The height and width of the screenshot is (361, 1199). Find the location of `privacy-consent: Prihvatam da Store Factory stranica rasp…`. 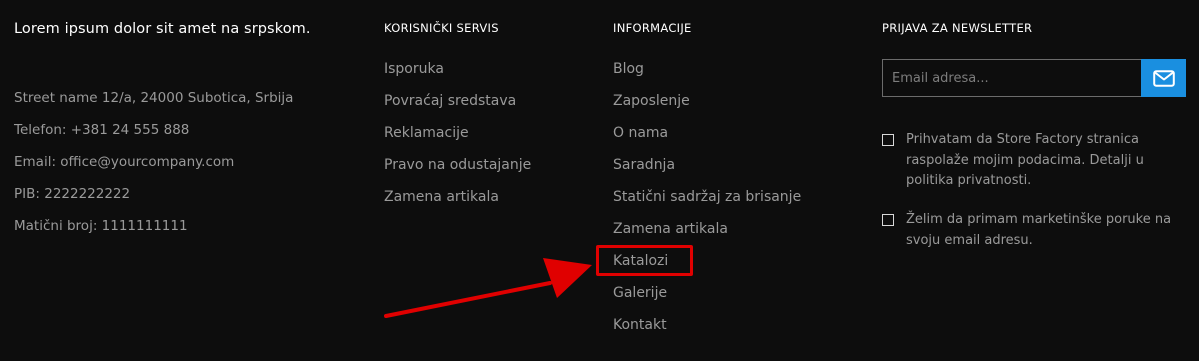

privacy-consent: Prihvatam da Store Factory stranica rasp… is located at coordinates (1037, 161).